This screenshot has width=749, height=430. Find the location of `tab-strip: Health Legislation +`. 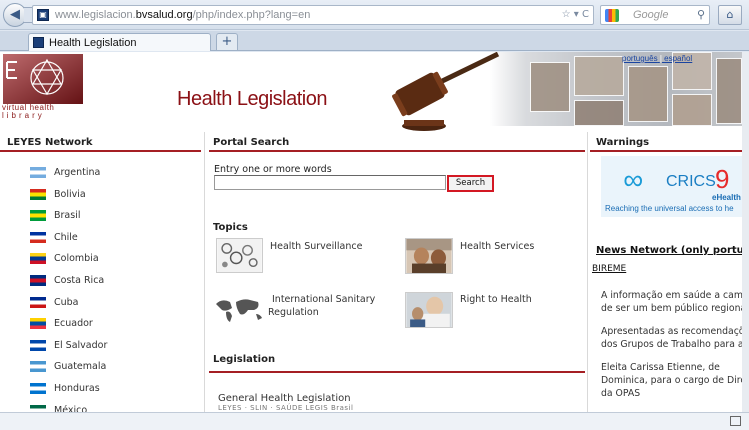

tab-strip: Health Legislation + is located at coordinates (374, 41).